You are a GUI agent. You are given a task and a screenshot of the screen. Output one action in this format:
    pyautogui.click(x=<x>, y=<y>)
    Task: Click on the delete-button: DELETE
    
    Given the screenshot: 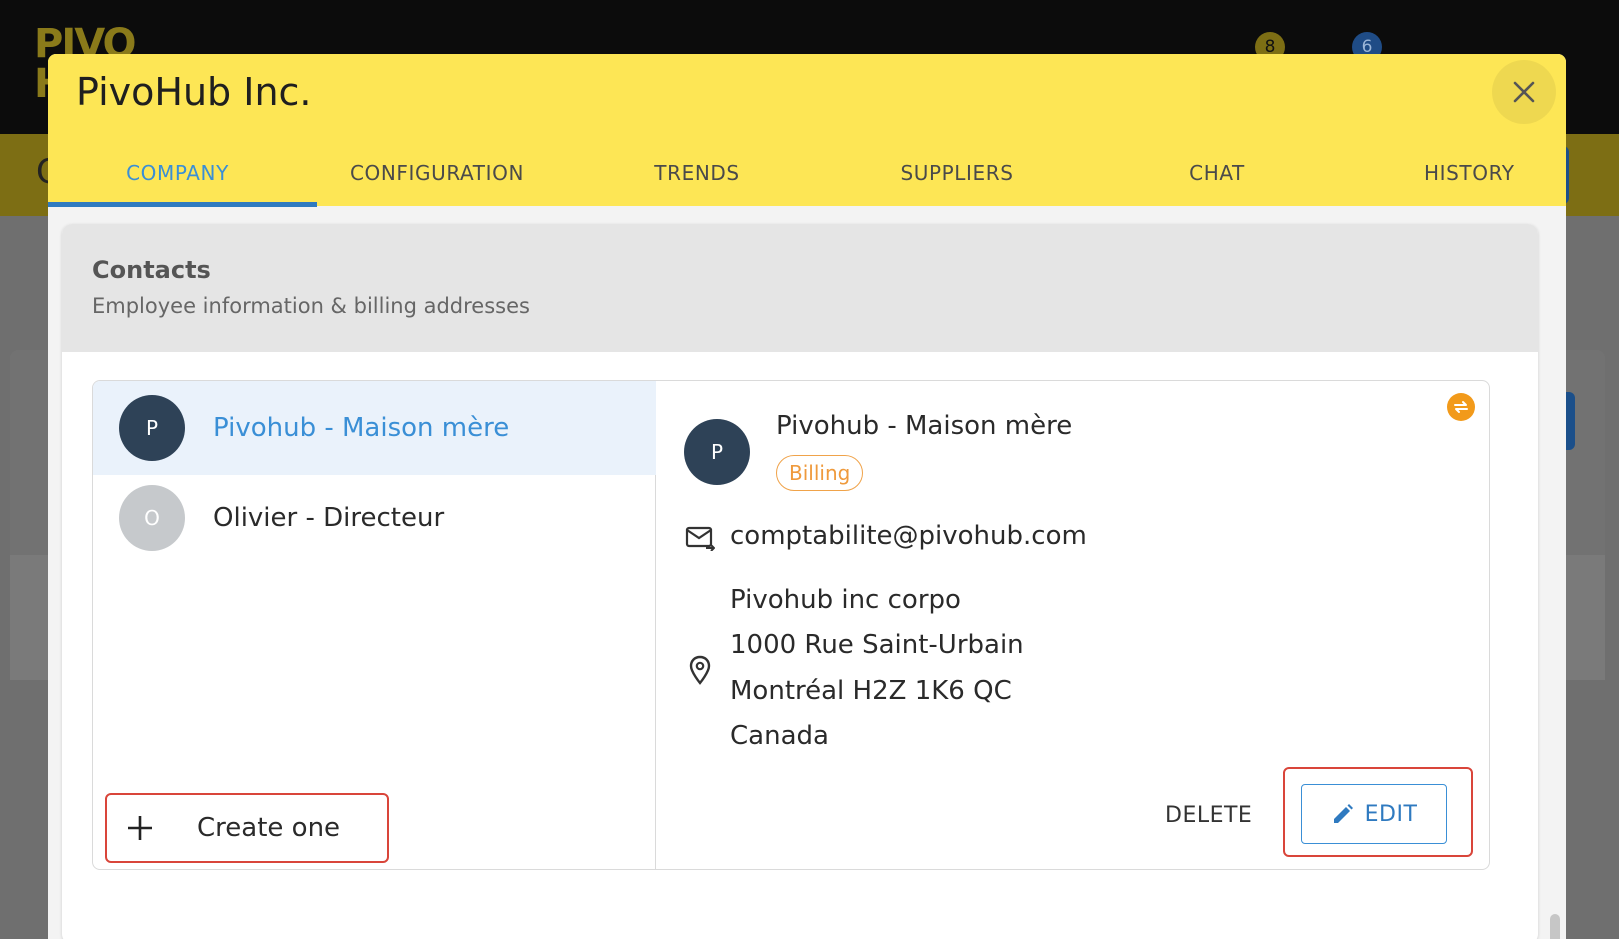 What is the action you would take?
    pyautogui.click(x=1208, y=815)
    